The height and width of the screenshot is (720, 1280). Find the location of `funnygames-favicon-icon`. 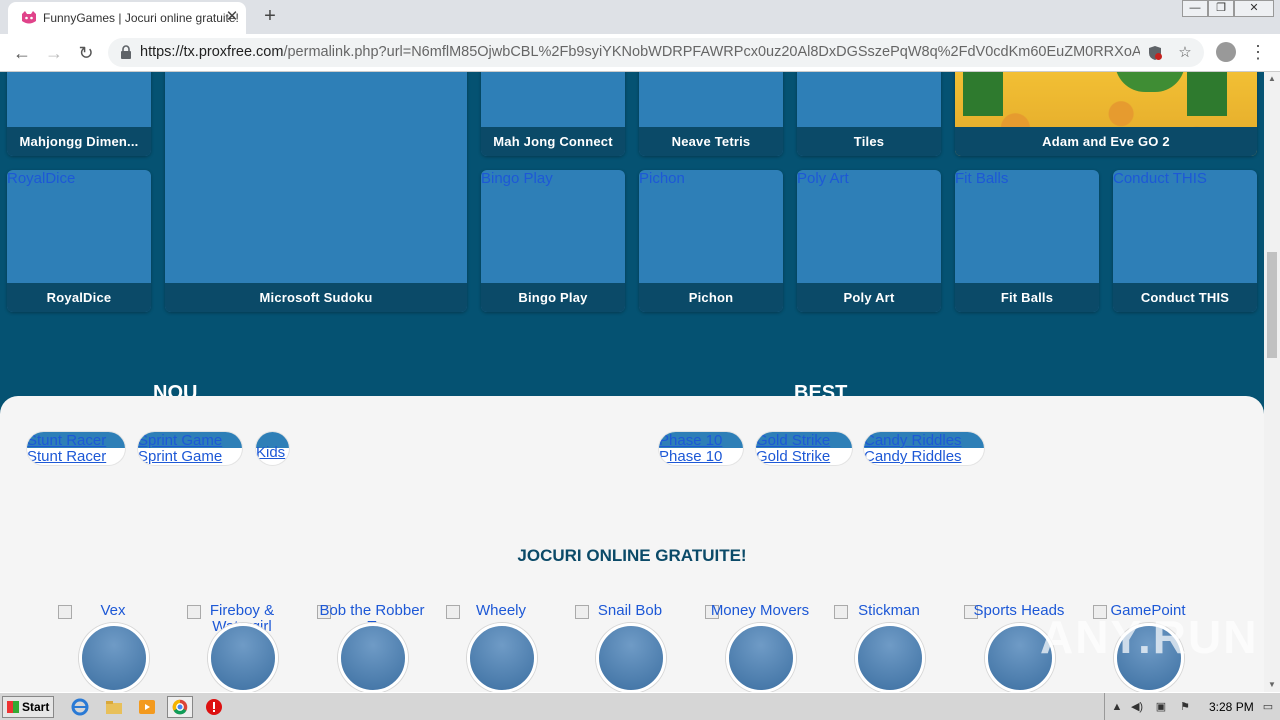

funnygames-favicon-icon is located at coordinates (29, 17).